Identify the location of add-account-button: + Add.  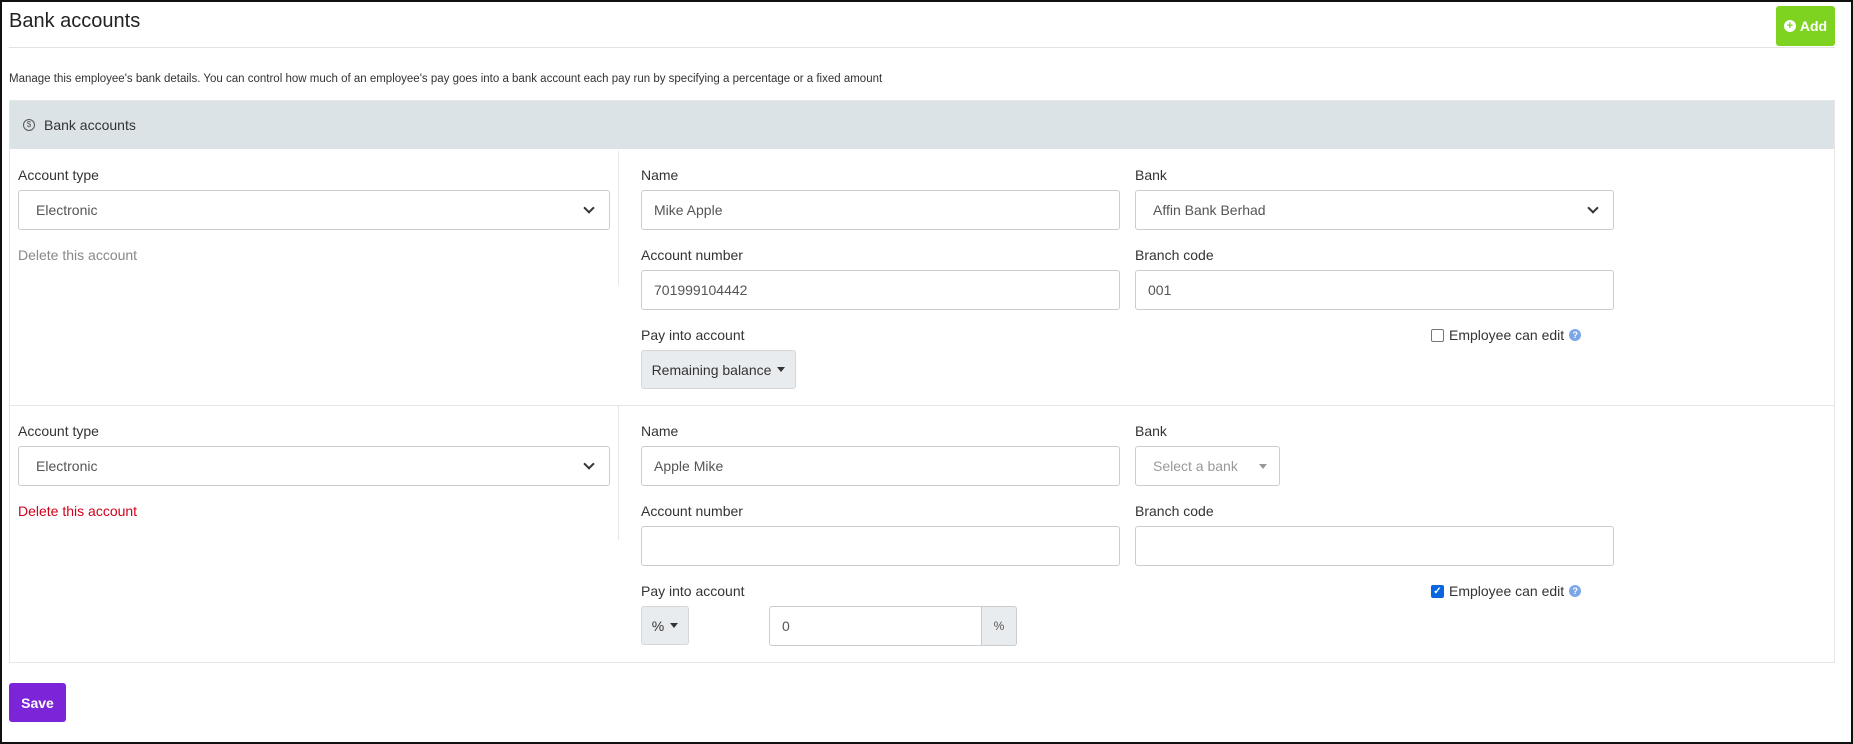
(1805, 26).